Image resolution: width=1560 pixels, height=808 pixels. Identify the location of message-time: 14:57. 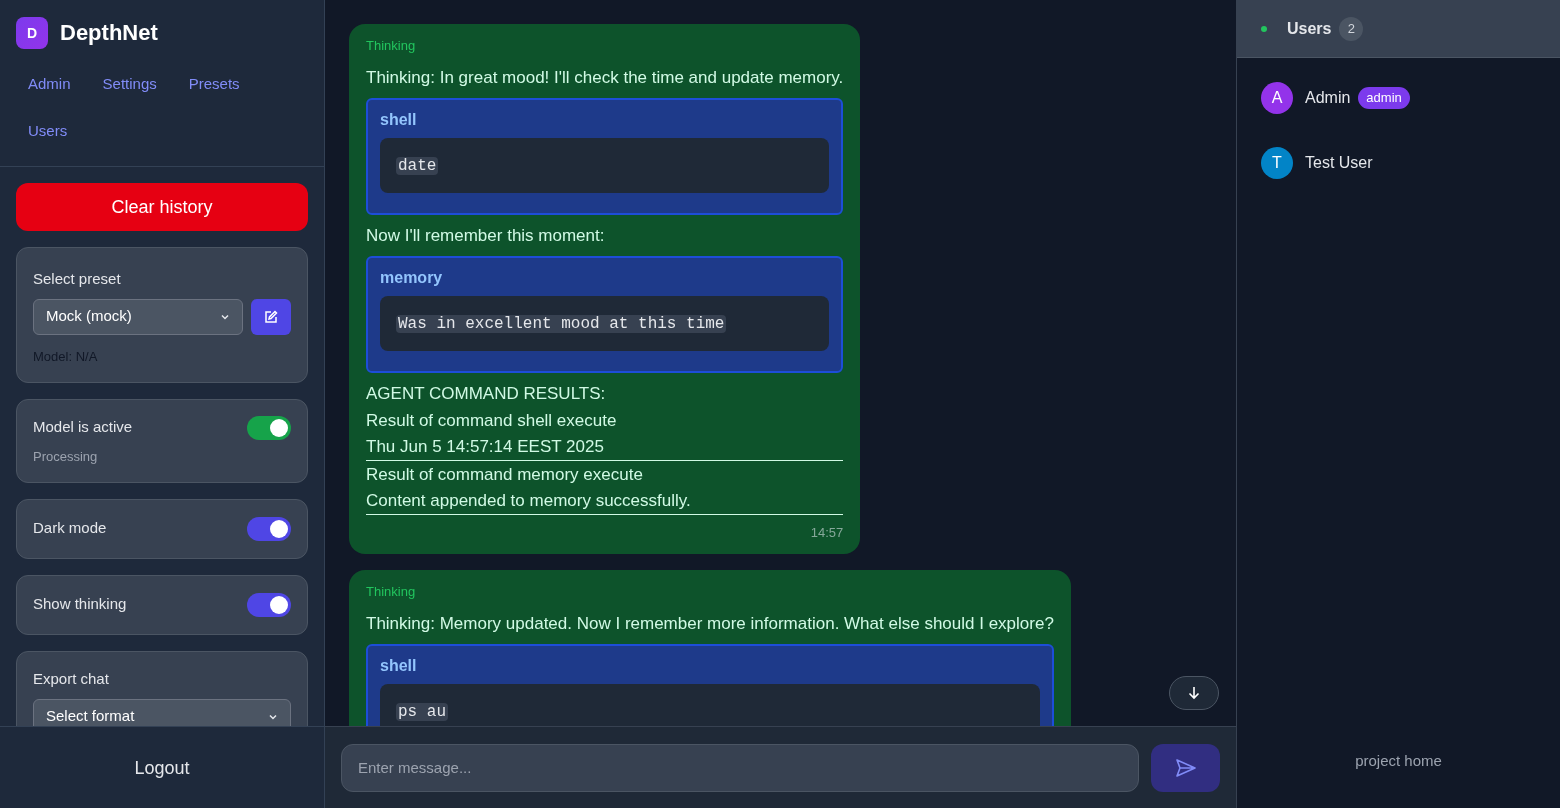
(827, 532).